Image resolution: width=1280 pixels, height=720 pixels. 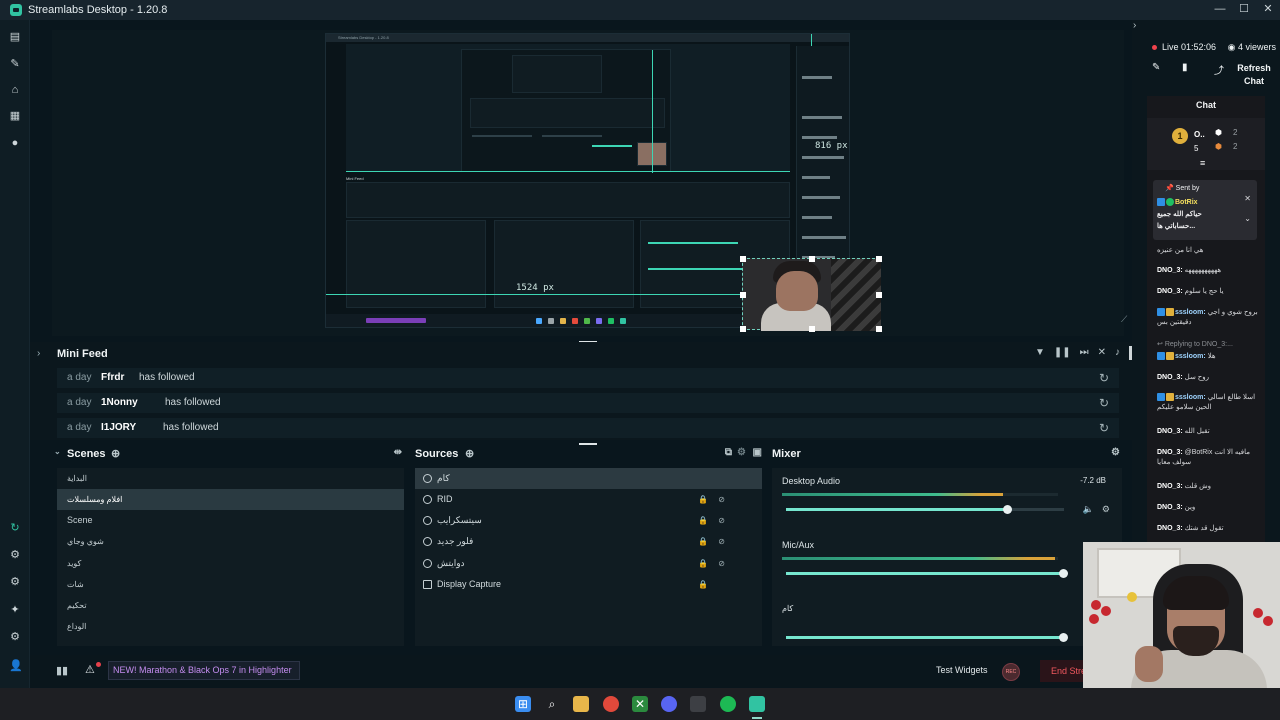 What do you see at coordinates (1124, 319) in the screenshot?
I see `resize-corner-icon: ⟋` at bounding box center [1124, 319].